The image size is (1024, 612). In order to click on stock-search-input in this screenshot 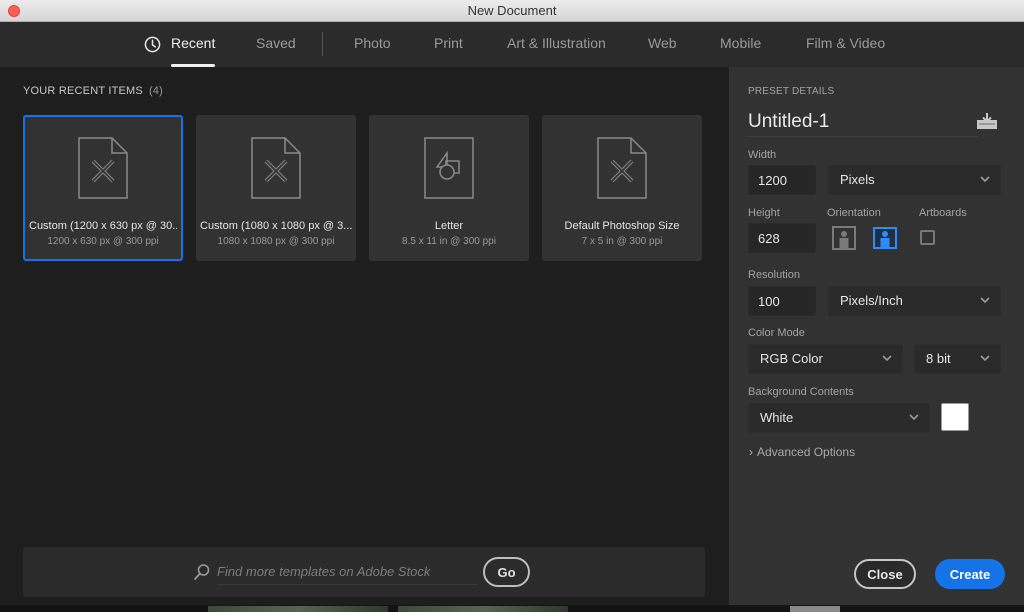, I will do `click(347, 572)`.